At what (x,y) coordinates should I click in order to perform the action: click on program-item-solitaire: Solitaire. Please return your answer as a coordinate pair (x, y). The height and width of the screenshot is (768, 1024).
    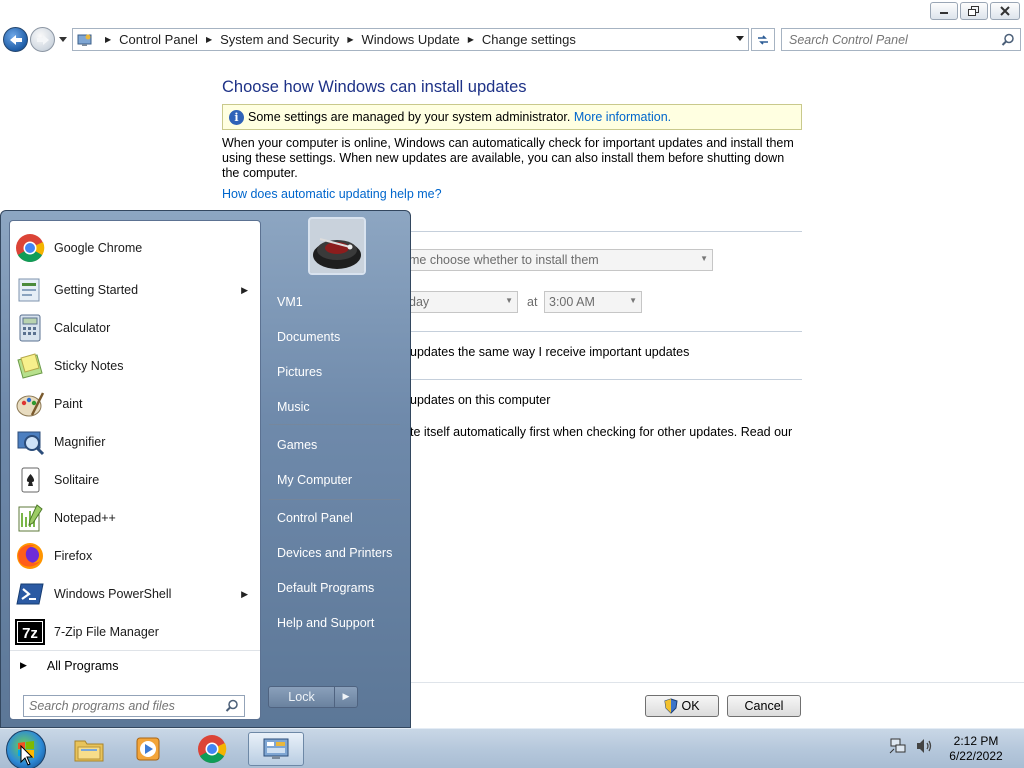
    Looking at the image, I should click on (135, 480).